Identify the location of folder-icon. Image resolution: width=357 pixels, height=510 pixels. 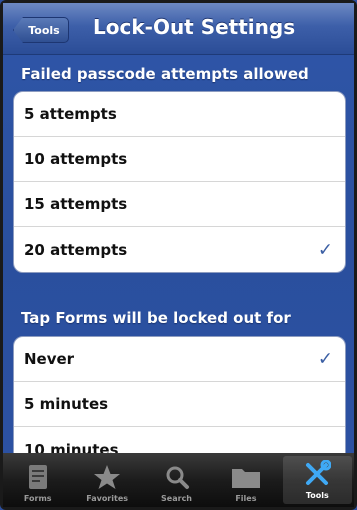
(246, 477).